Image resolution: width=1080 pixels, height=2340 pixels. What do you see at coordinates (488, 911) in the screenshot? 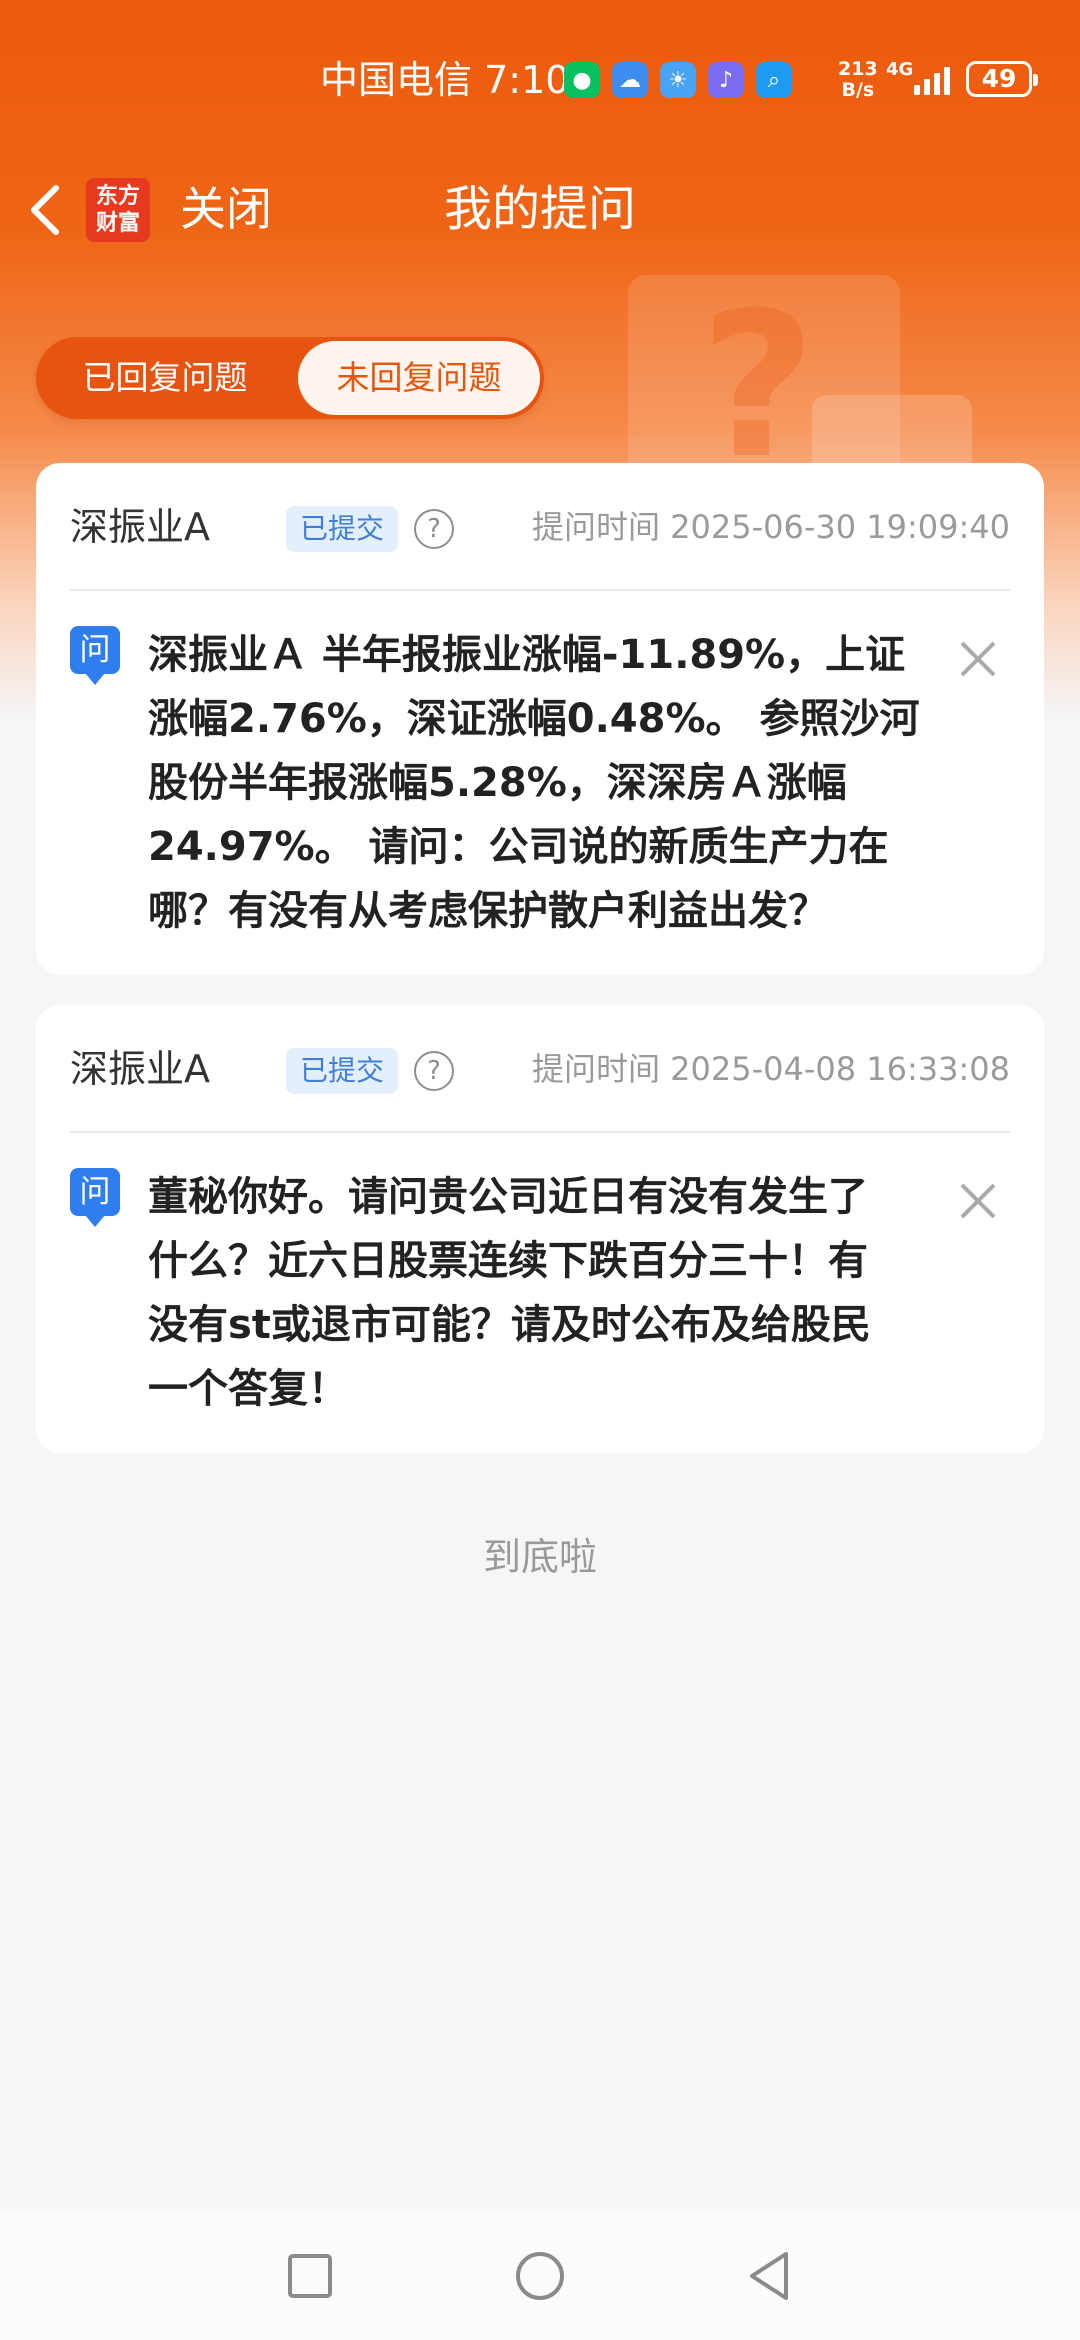
I see `question-line: 哪？有没有从考虑保护散户利益出发？` at bounding box center [488, 911].